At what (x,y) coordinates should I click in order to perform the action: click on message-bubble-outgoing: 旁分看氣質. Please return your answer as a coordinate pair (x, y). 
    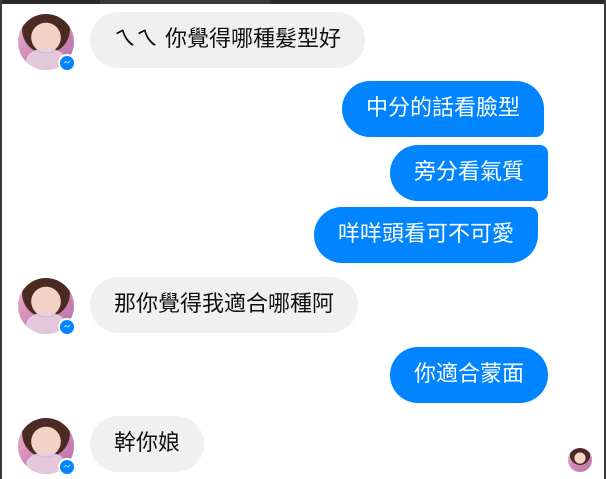
    Looking at the image, I should click on (469, 173).